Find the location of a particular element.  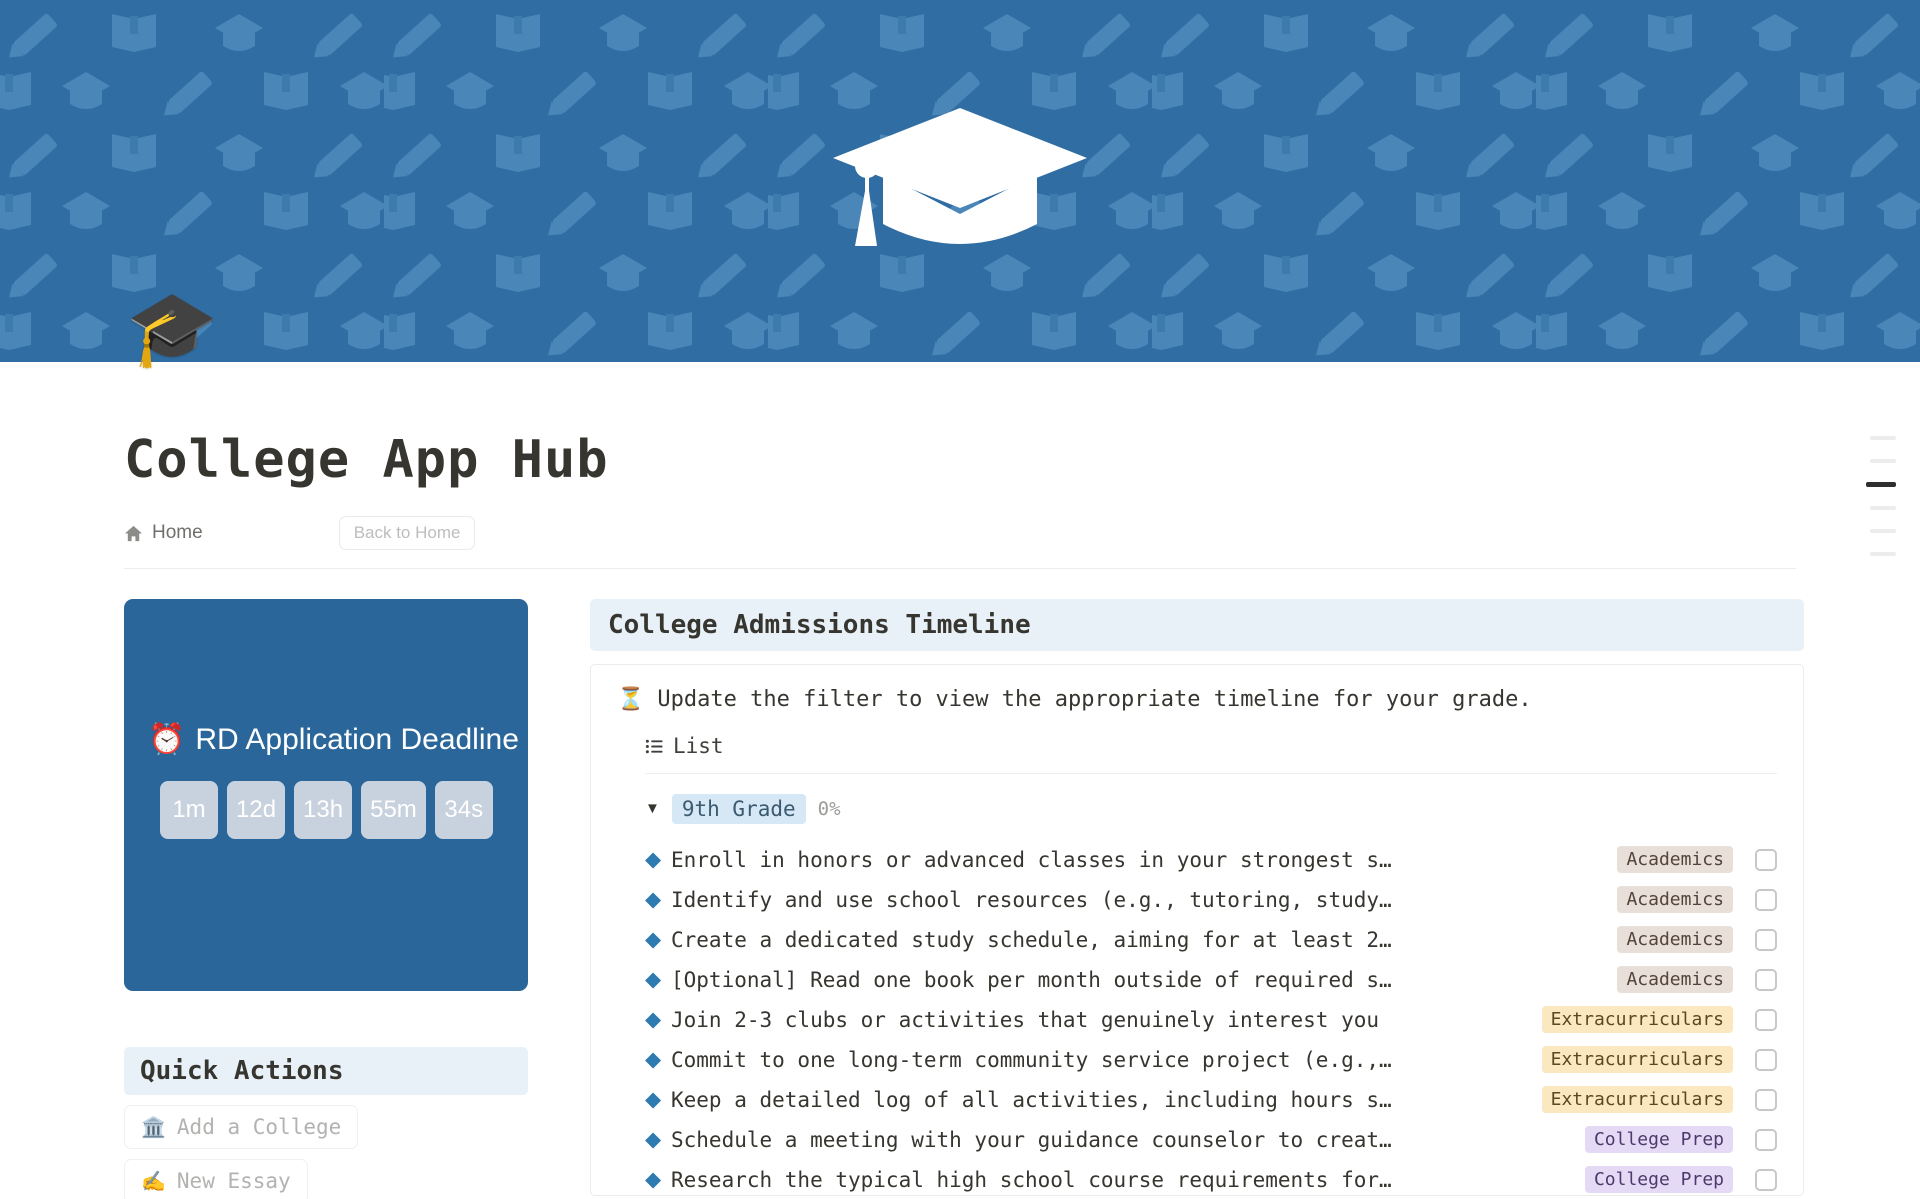

header-divider is located at coordinates (960, 568).